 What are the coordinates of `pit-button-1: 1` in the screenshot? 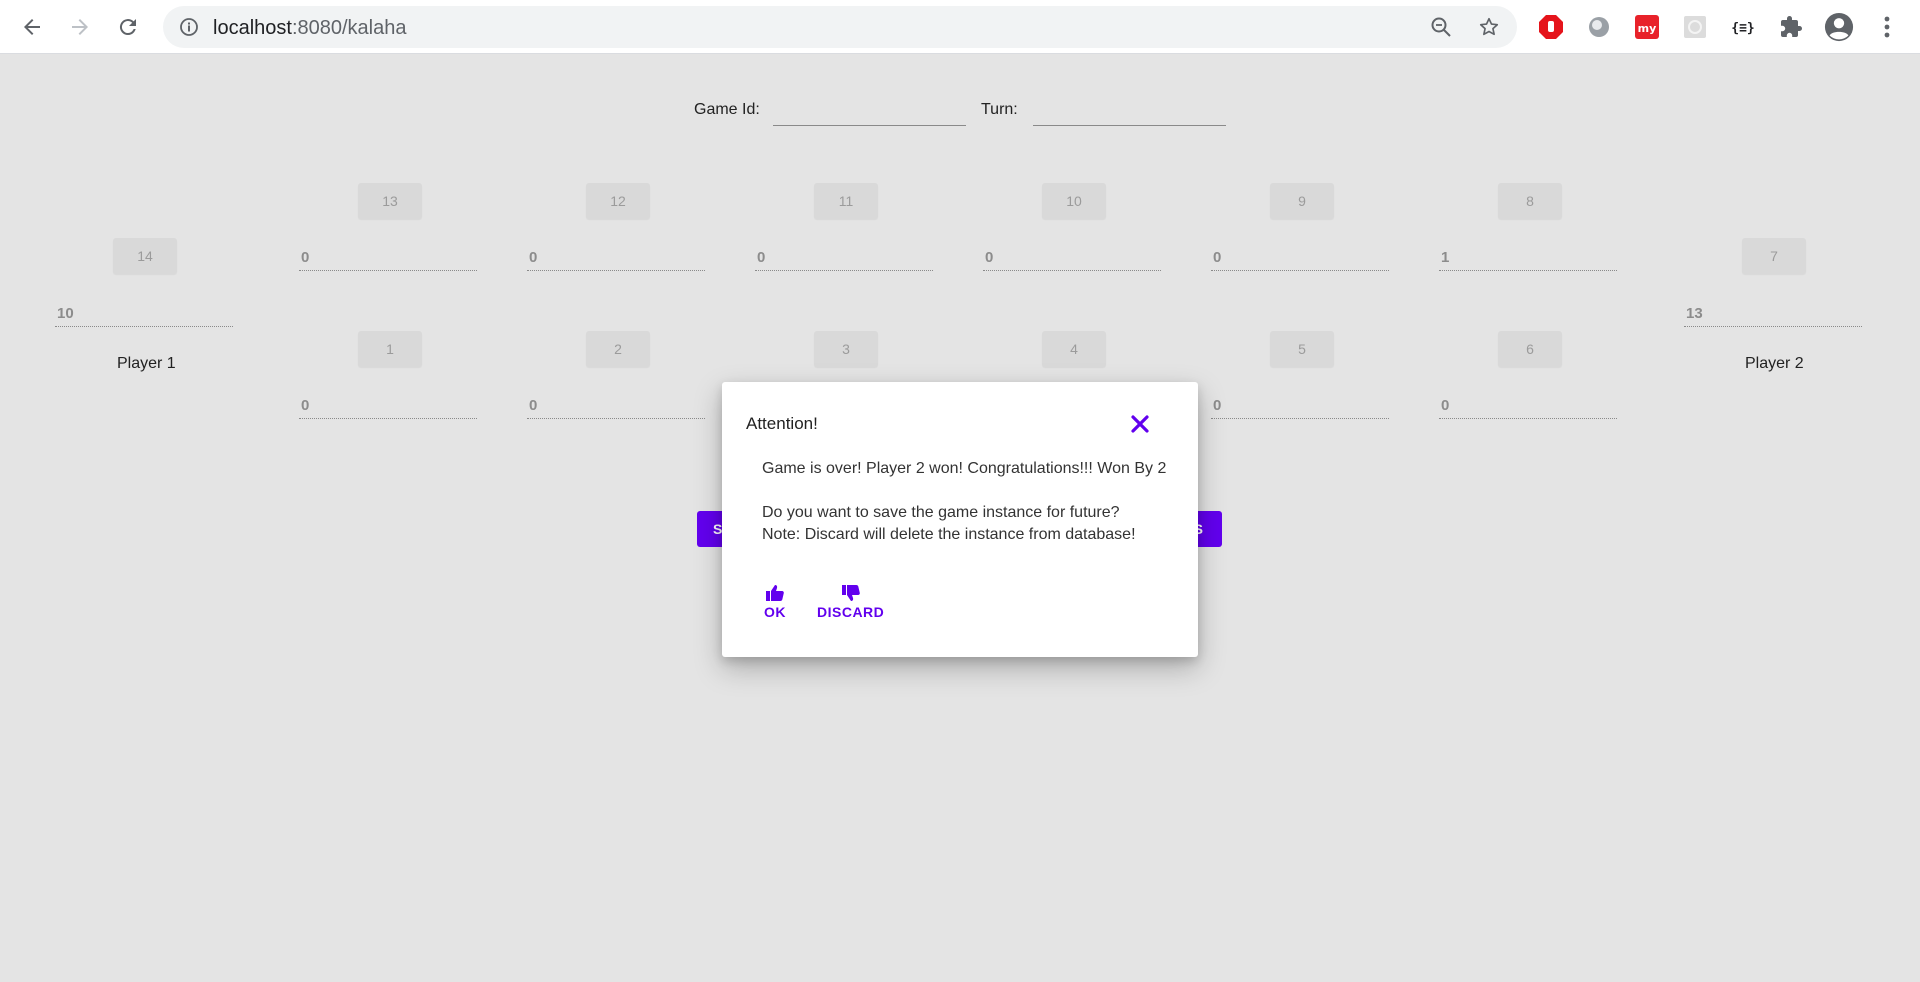 It's located at (390, 349).